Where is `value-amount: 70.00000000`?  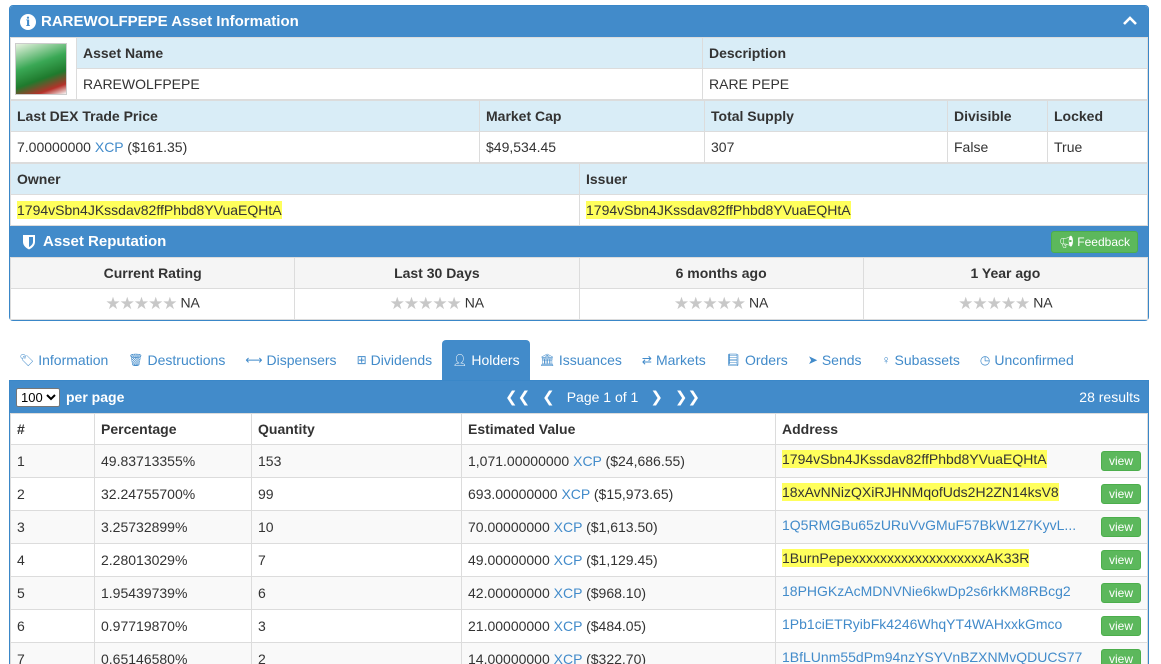
value-amount: 70.00000000 is located at coordinates (509, 527).